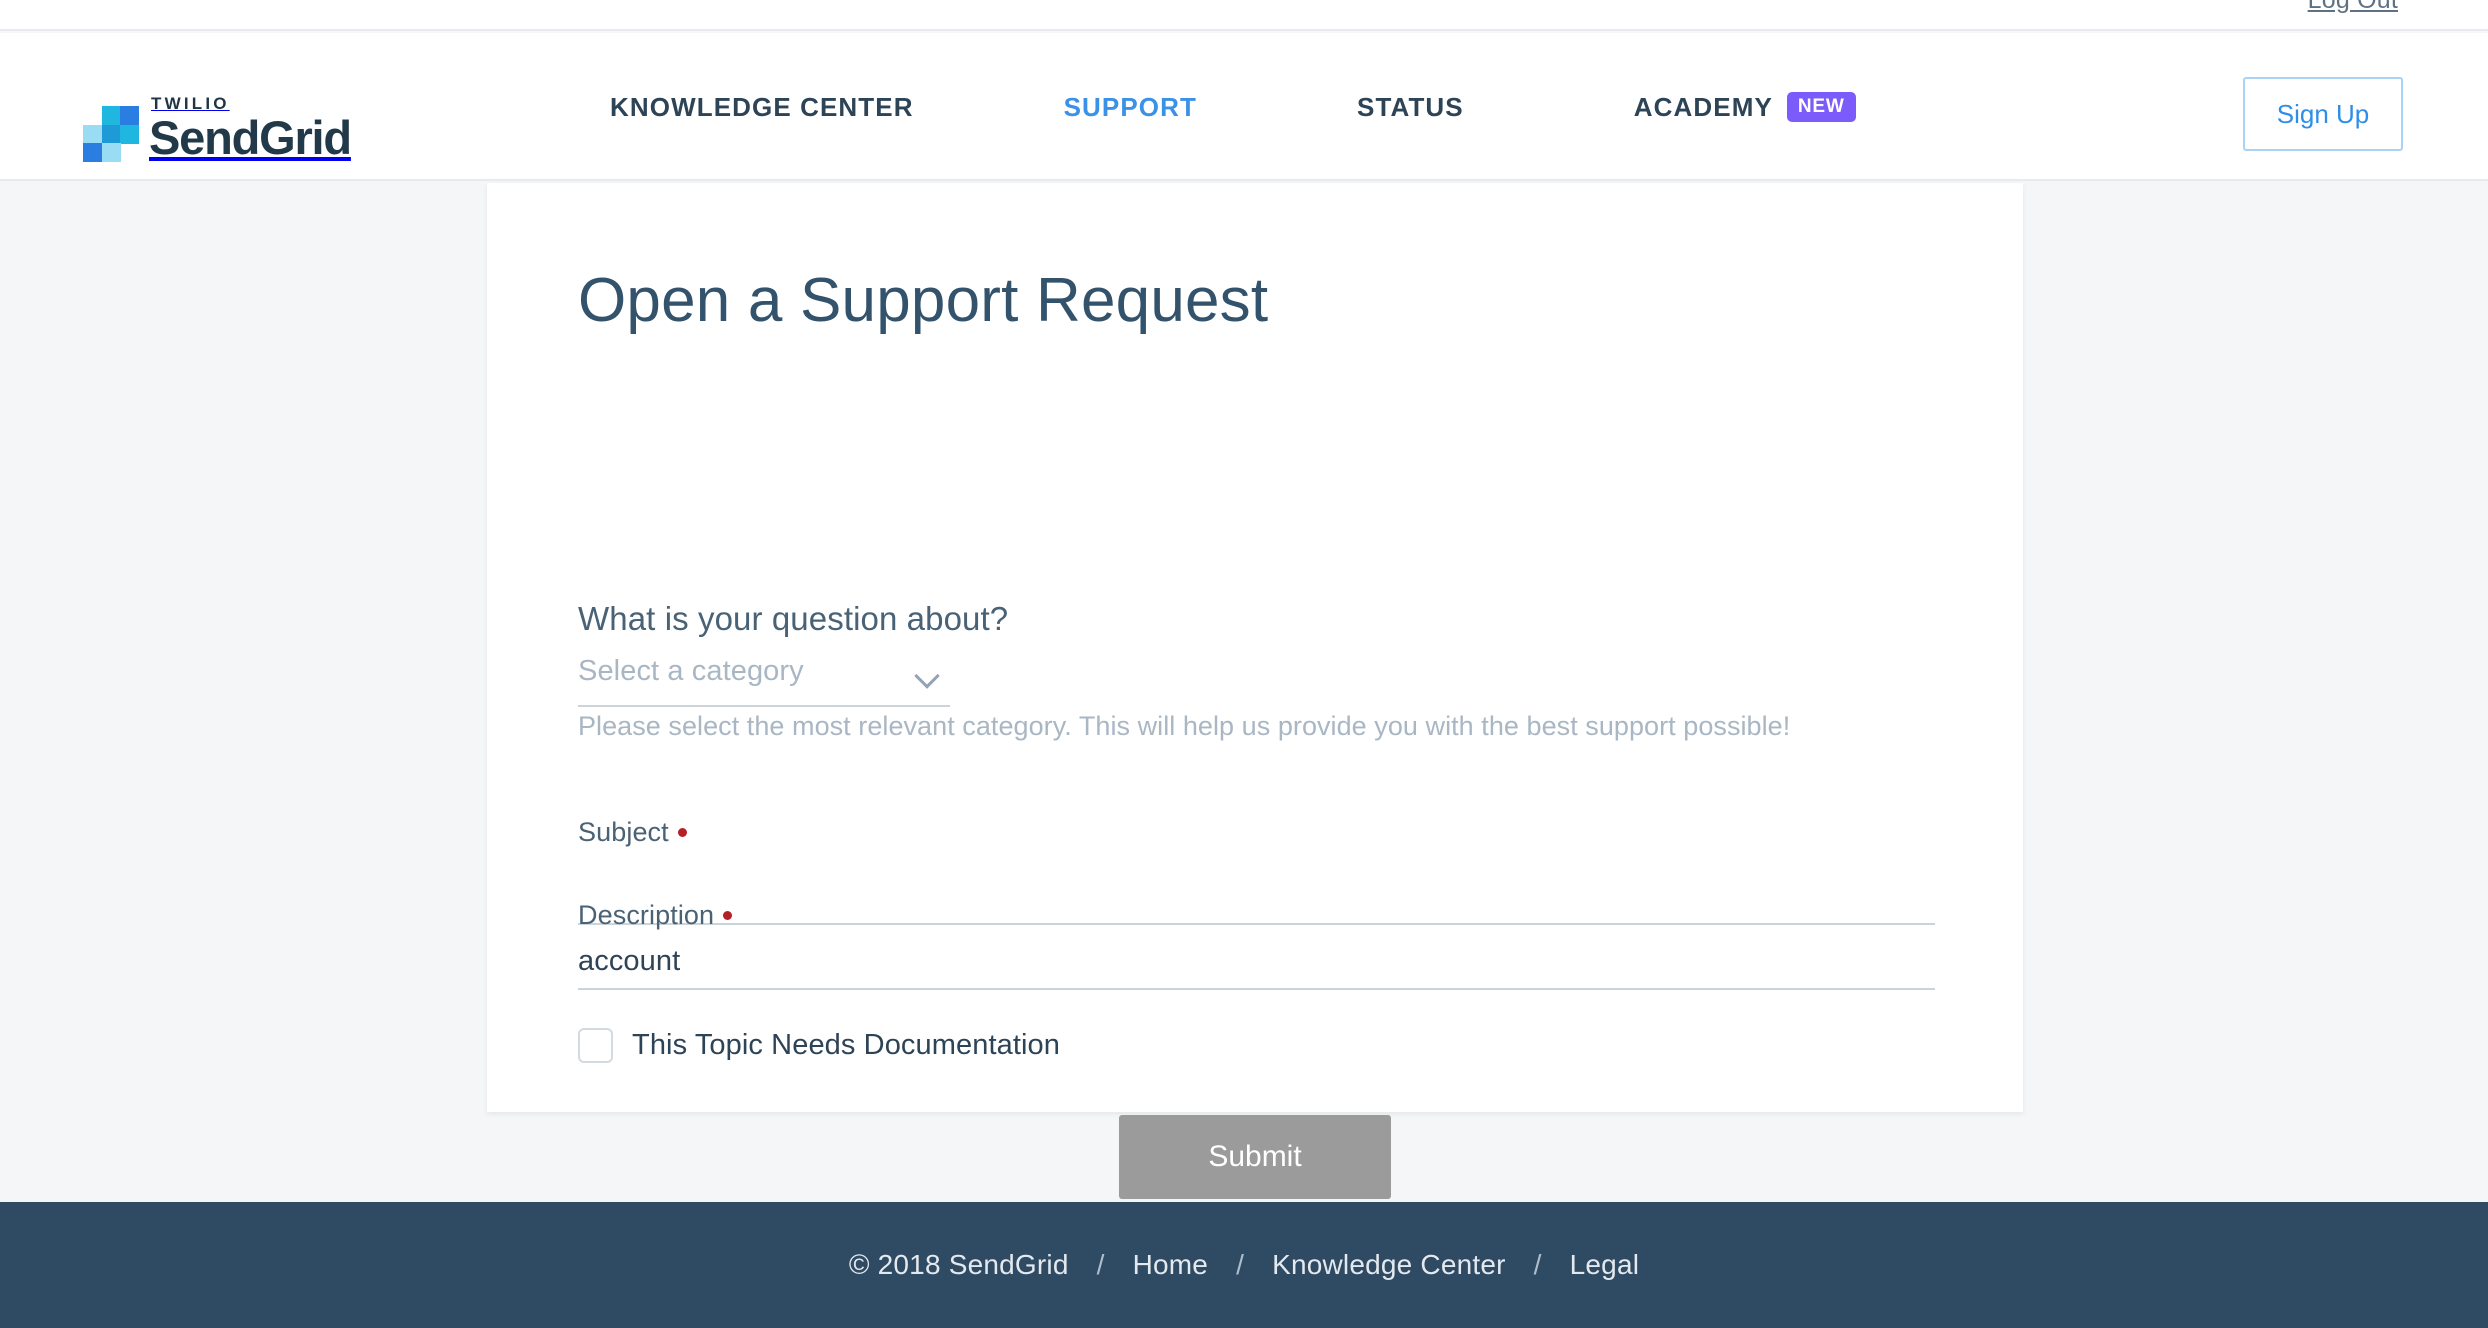 The image size is (2488, 1328). What do you see at coordinates (1171, 1265) in the screenshot?
I see `footer-link-home: Home` at bounding box center [1171, 1265].